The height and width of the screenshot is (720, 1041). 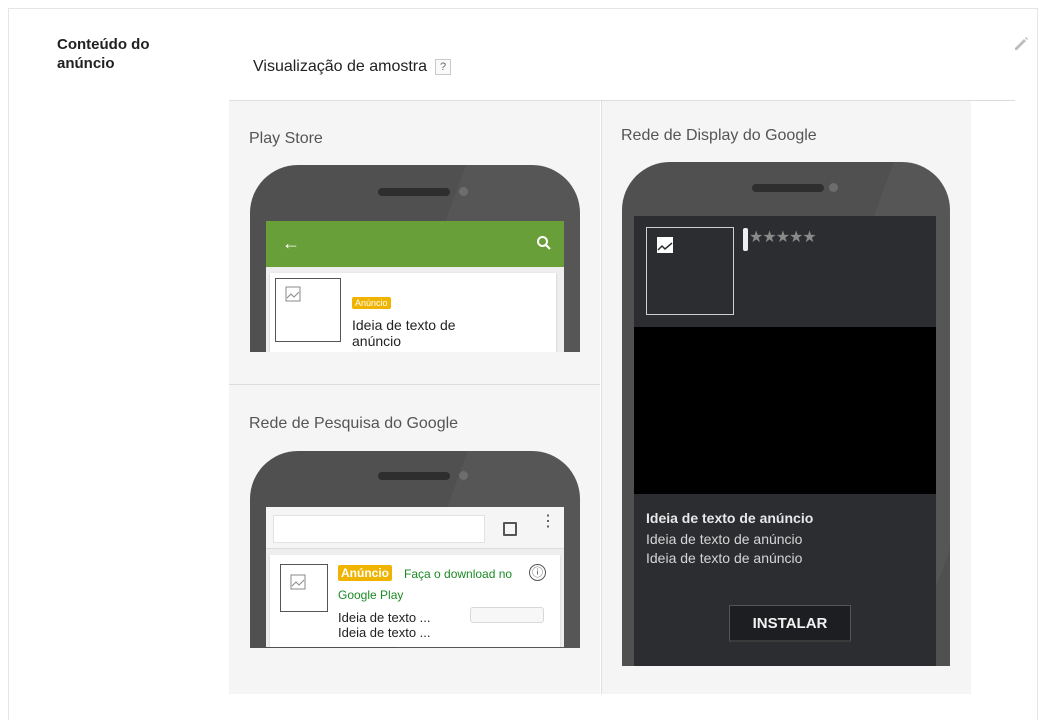 I want to click on display-network-label: Rede de Display do Google, so click(x=719, y=135).